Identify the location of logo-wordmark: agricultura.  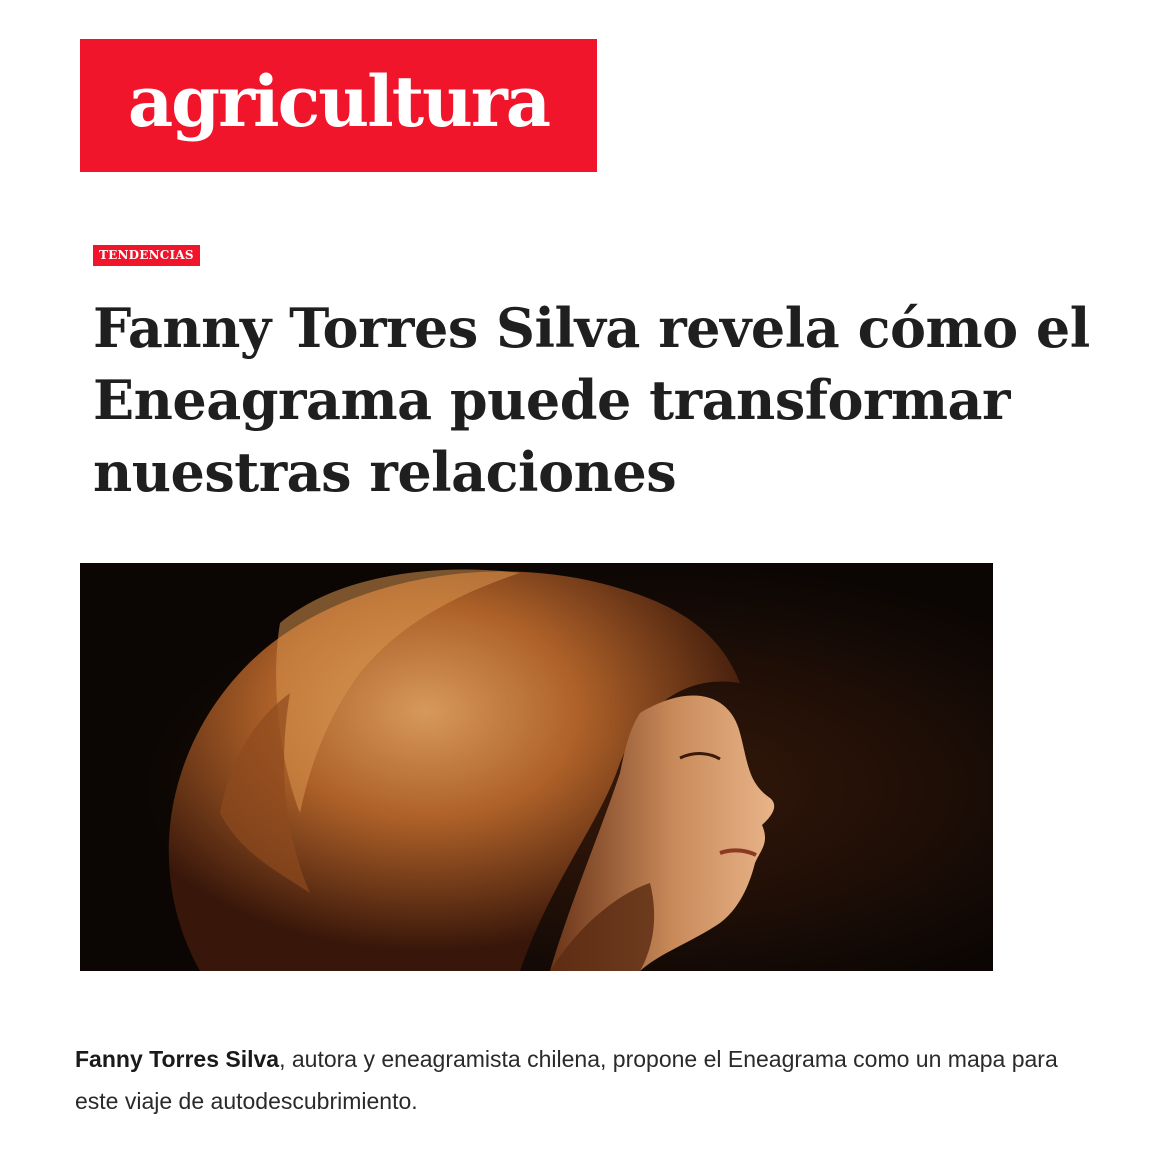
(339, 101).